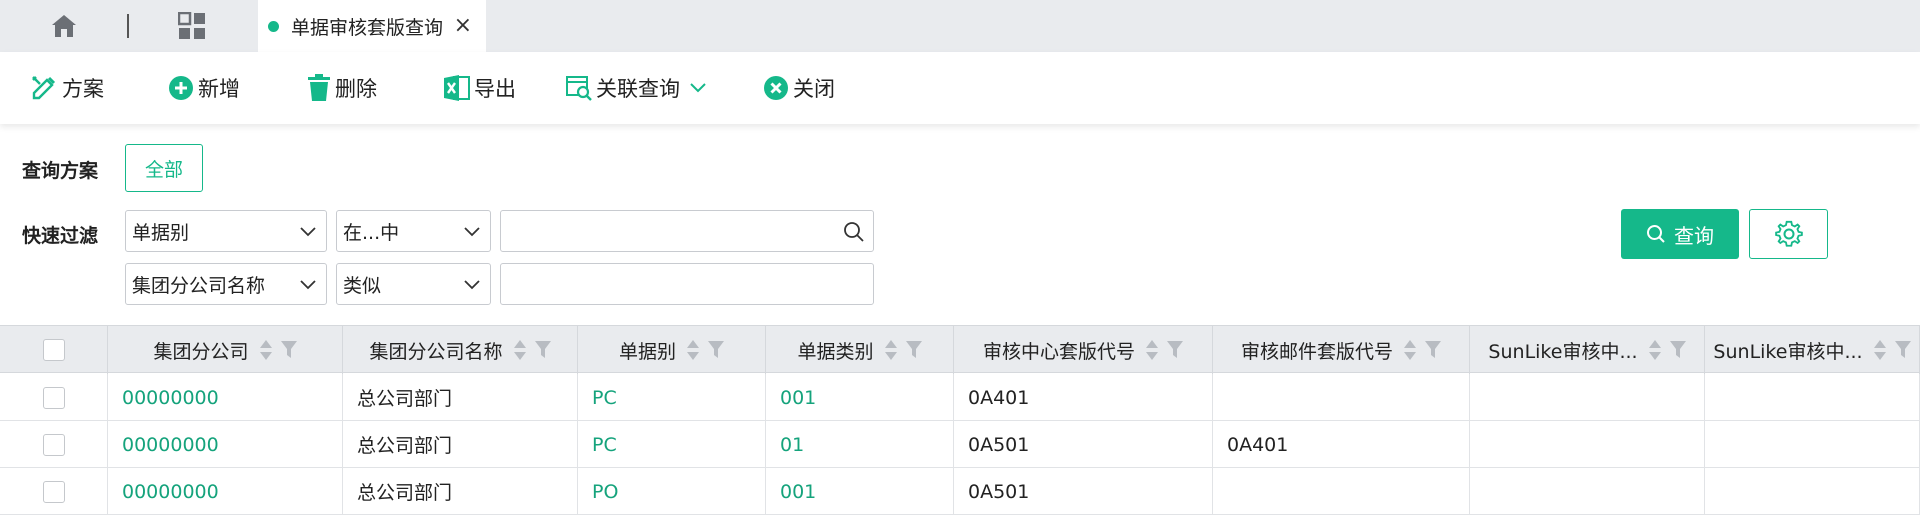  Describe the element at coordinates (1083, 350) in the screenshot. I see `column-header: 审核中心套版代号` at that location.